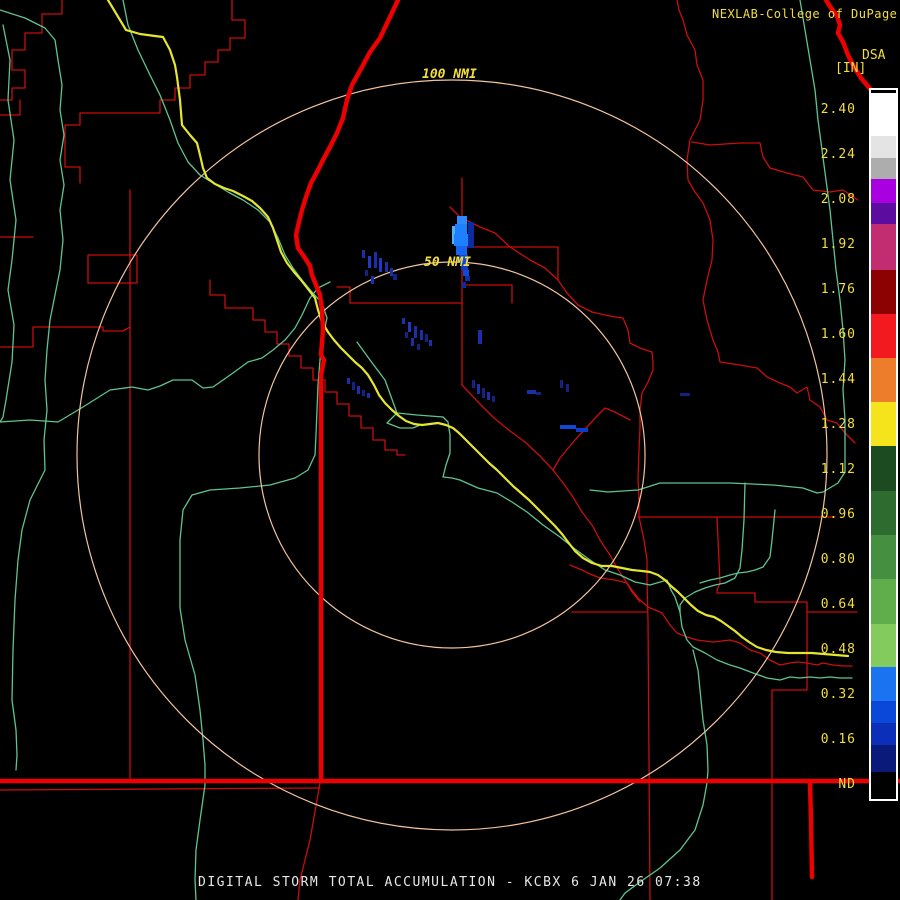 The height and width of the screenshot is (900, 900). Describe the element at coordinates (447, 262) in the screenshot. I see `range-ring-label-50nmi: 50 NMI` at that location.